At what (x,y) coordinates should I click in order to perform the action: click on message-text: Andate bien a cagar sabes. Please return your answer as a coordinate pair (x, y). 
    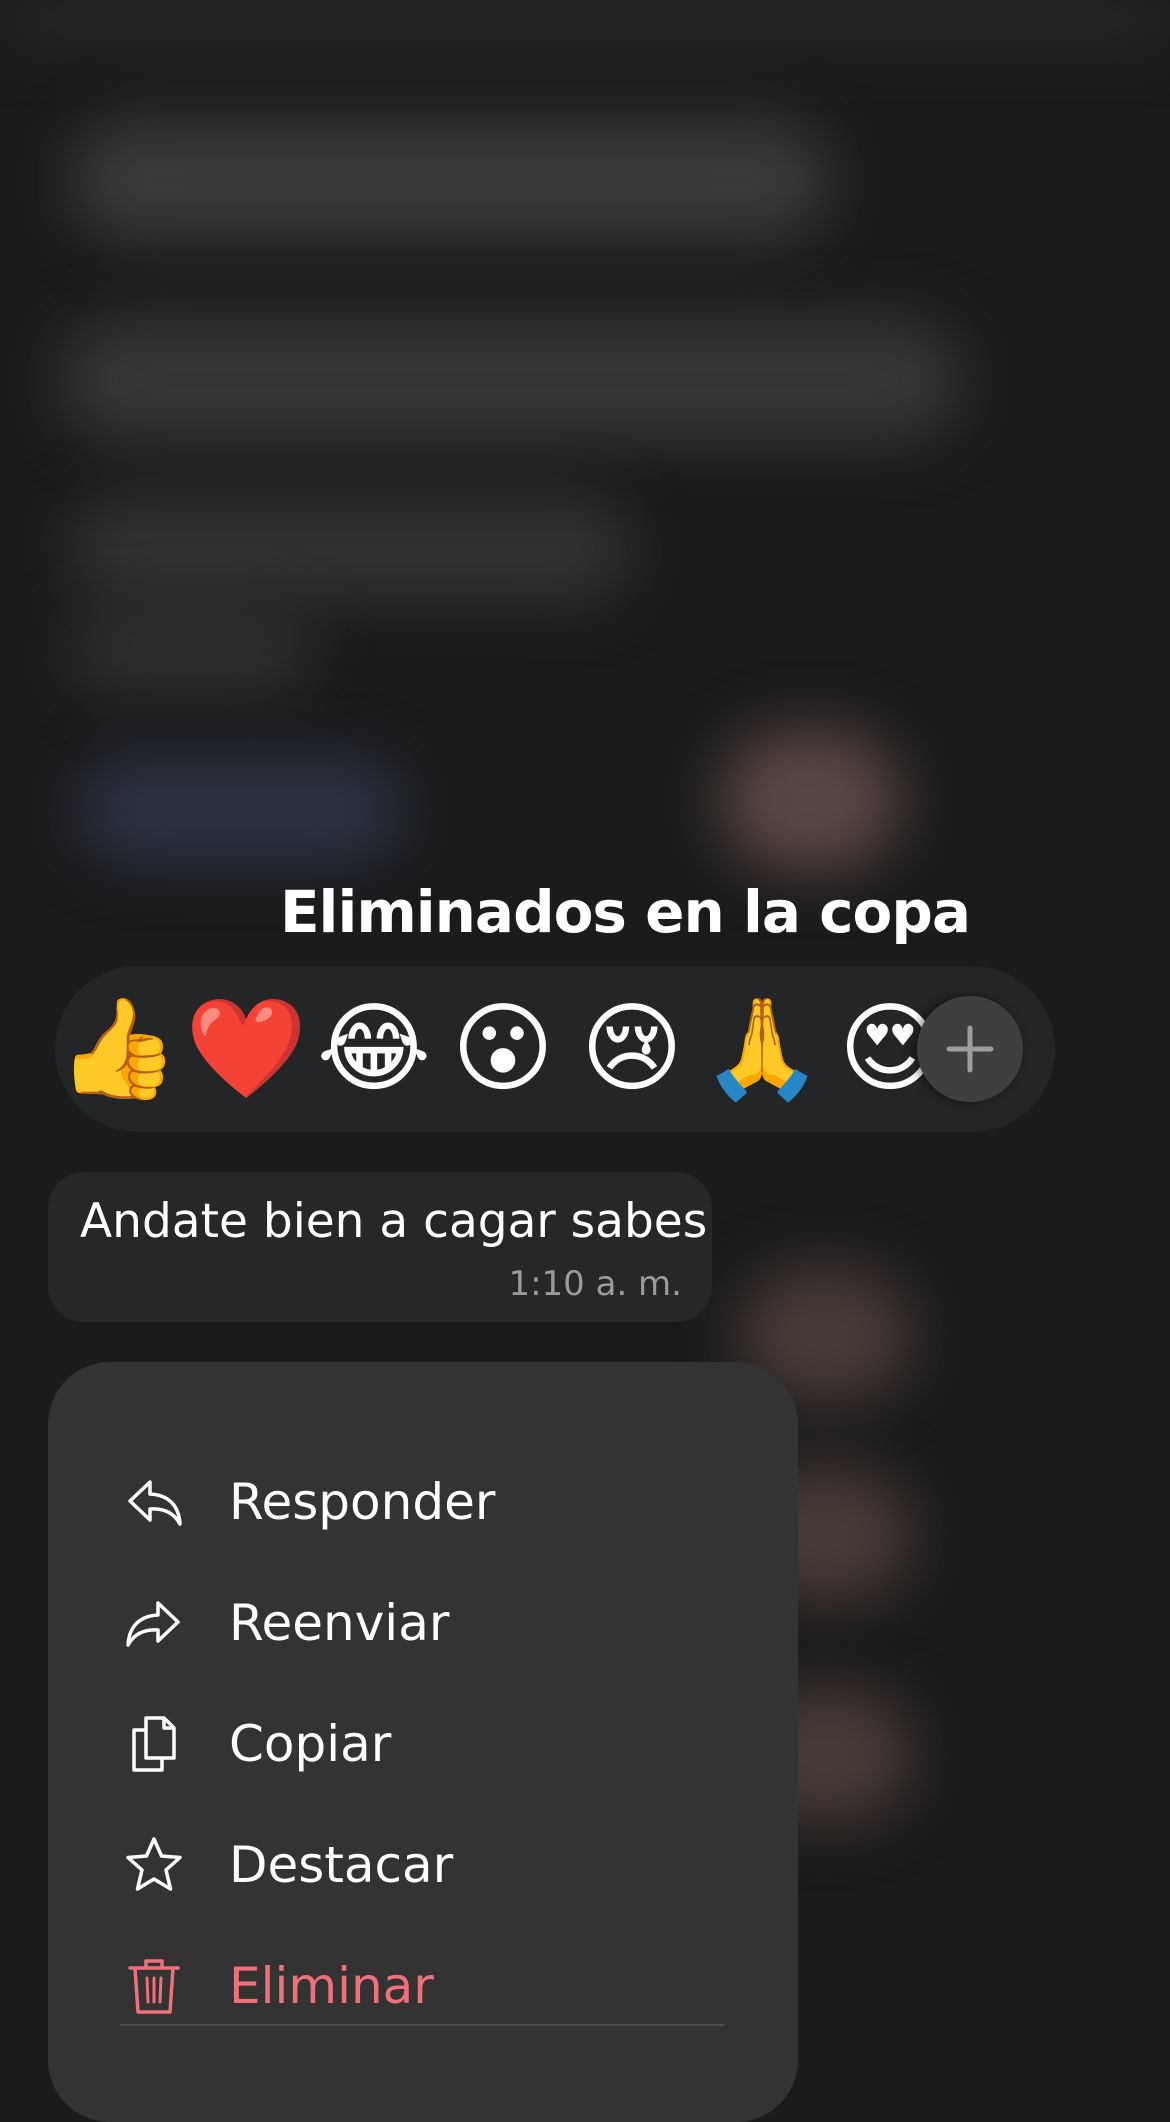
    Looking at the image, I should click on (394, 1221).